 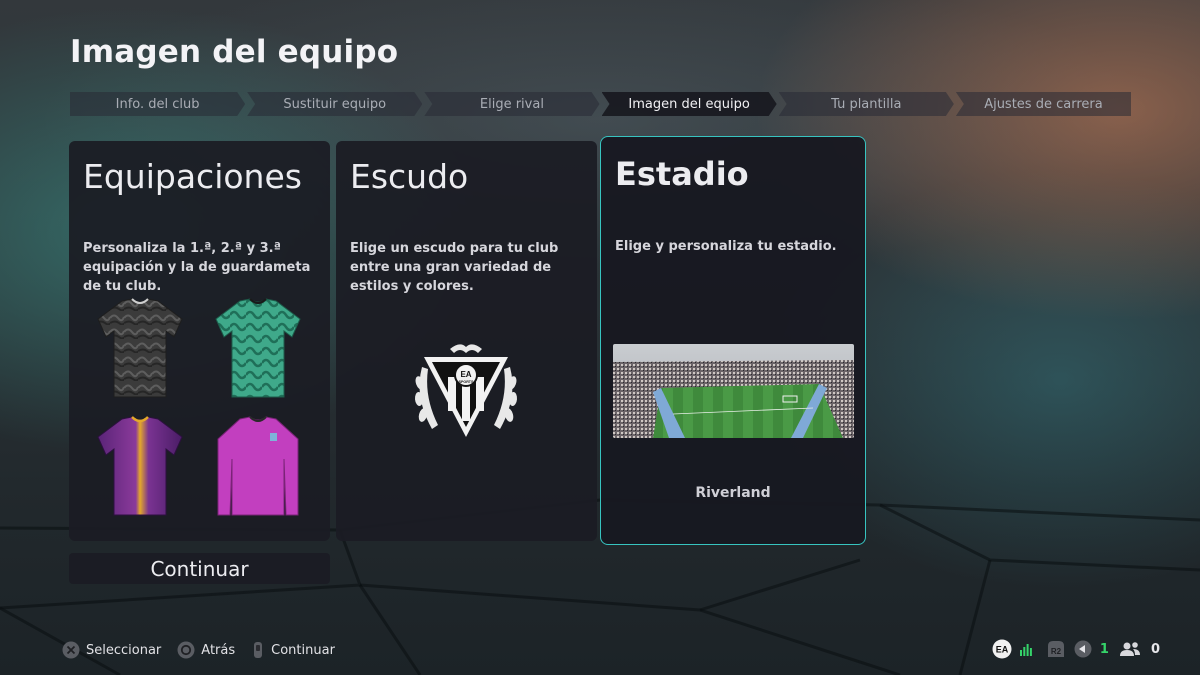 What do you see at coordinates (733, 340) in the screenshot?
I see `stadium-card: Estadio Elige y personaliza tu estadio.` at bounding box center [733, 340].